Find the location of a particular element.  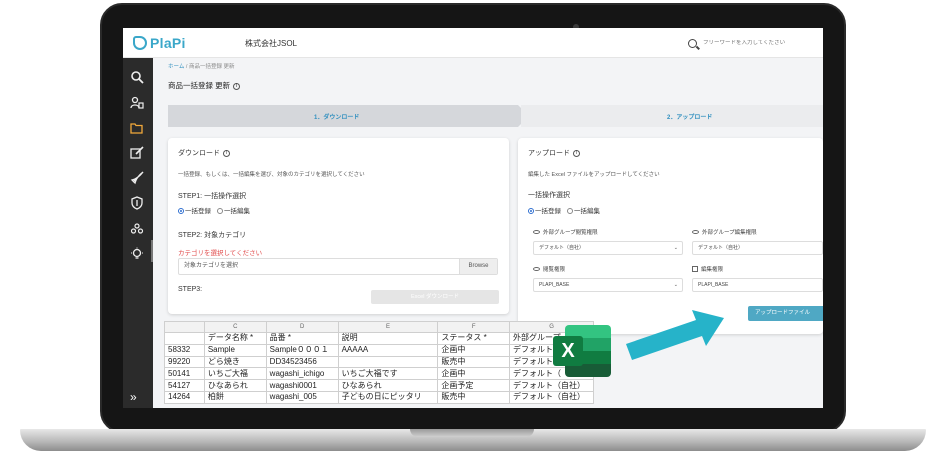

table-cell: 企画予定 is located at coordinates (474, 385).